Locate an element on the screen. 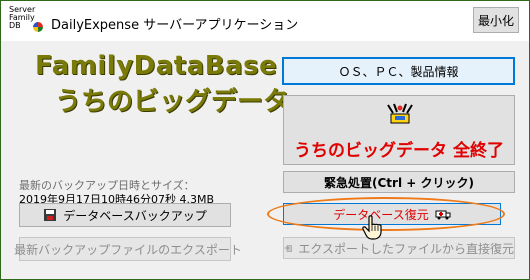 The width and height of the screenshot is (530, 280). exit-all-button: うちのビッグデータ 全終了 is located at coordinates (399, 130).